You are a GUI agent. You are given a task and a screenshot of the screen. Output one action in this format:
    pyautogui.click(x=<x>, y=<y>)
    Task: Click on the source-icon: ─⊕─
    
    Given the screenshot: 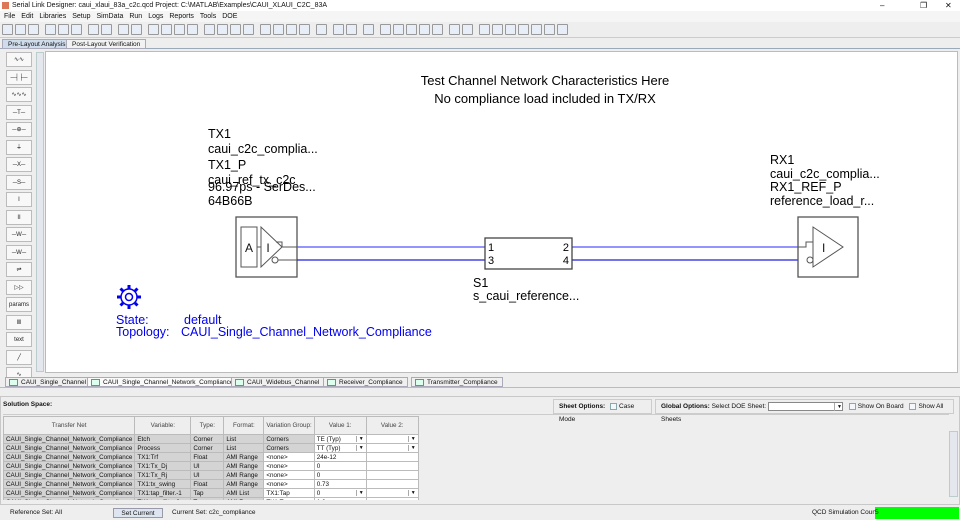 What is the action you would take?
    pyautogui.click(x=19, y=129)
    